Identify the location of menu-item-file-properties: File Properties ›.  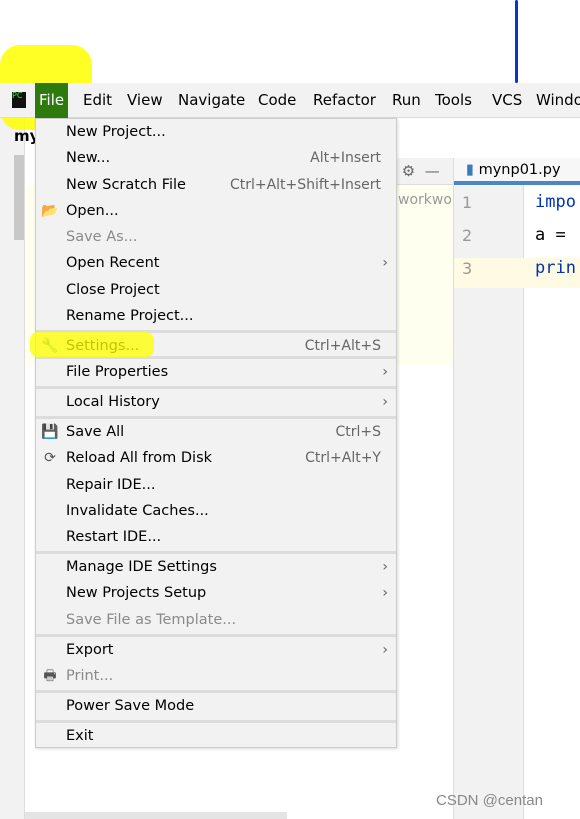
(216, 372).